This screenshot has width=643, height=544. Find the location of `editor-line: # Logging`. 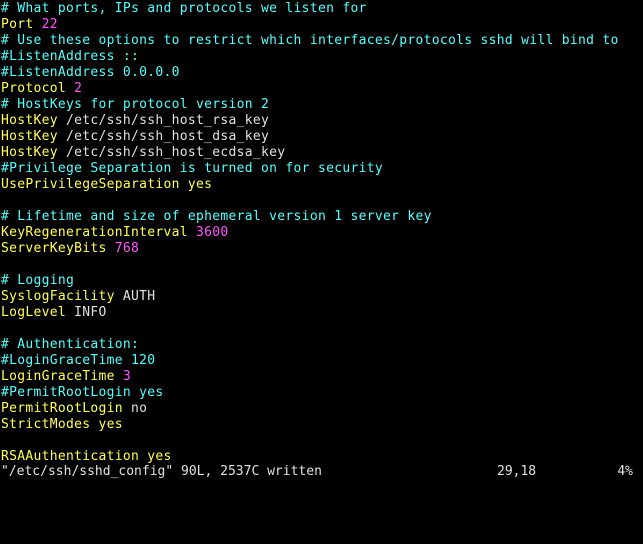

editor-line: # Logging is located at coordinates (322, 281).